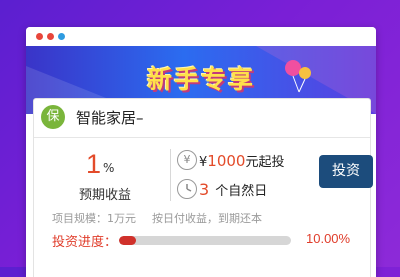  What do you see at coordinates (170, 175) in the screenshot?
I see `vertical-divider` at bounding box center [170, 175].